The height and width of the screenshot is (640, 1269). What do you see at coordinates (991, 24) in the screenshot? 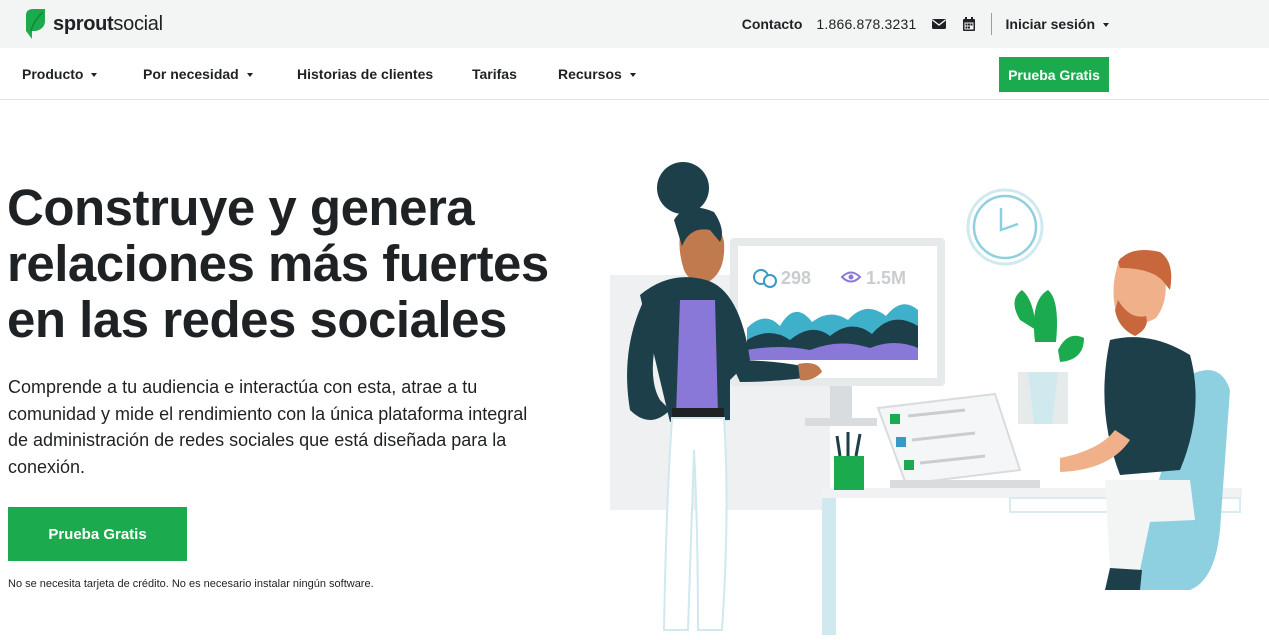
I see `divider` at bounding box center [991, 24].